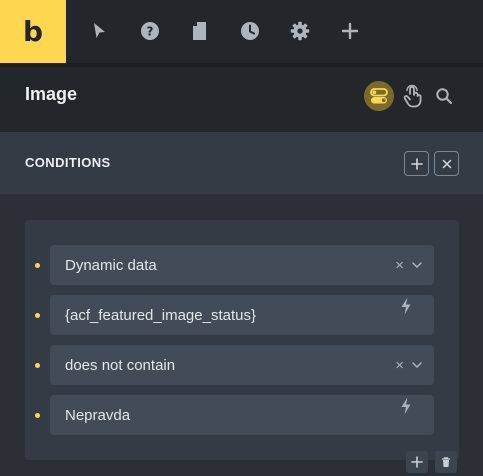  Describe the element at coordinates (99, 31) in the screenshot. I see `pointer-icon` at that location.